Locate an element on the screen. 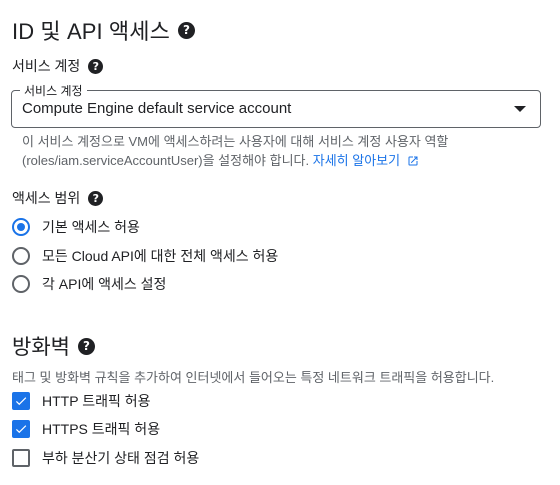 Image resolution: width=560 pixels, height=485 pixels. open-in-new-icon is located at coordinates (413, 161).